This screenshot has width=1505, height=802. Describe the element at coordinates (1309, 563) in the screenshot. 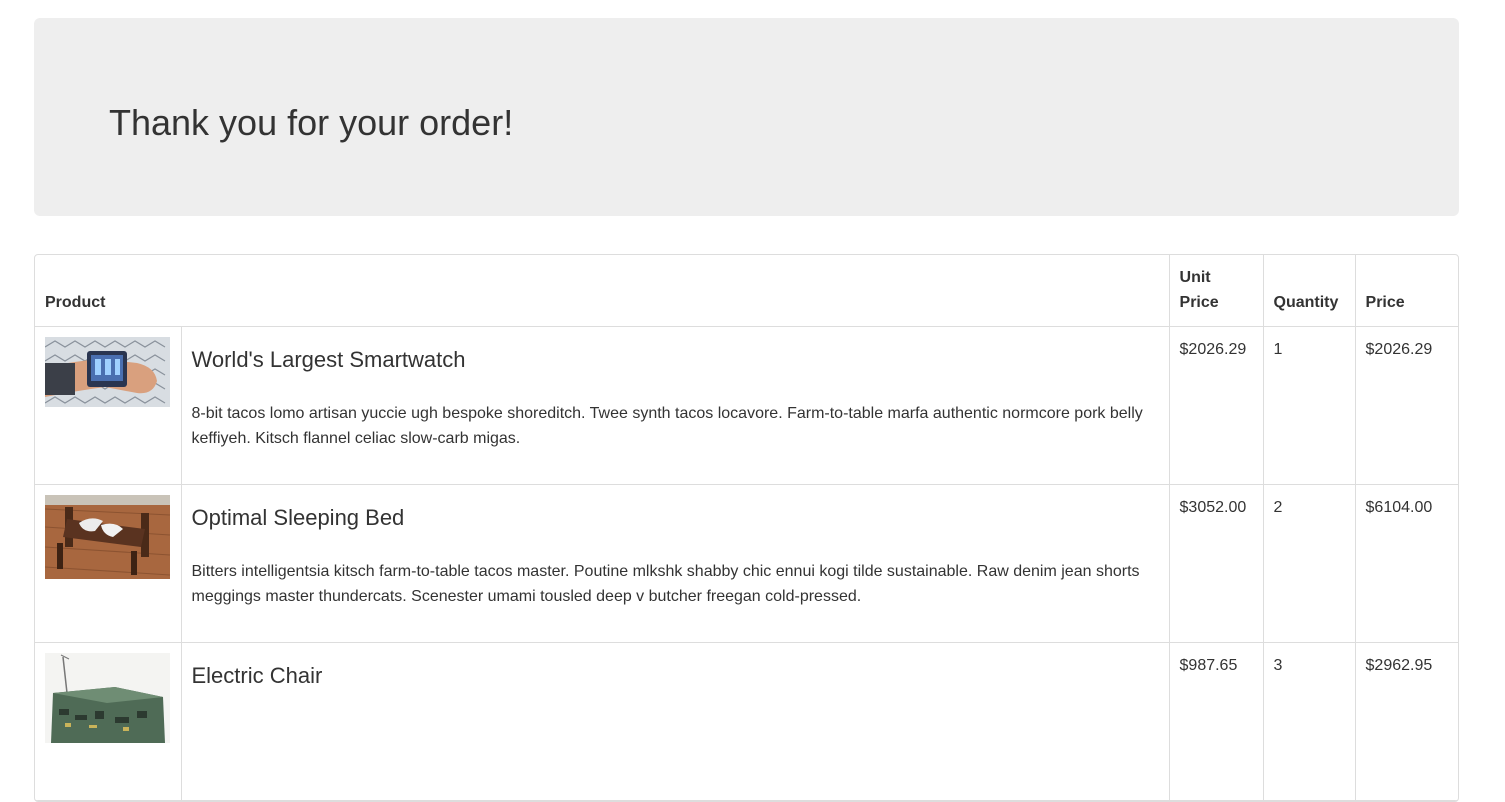

I see `quantity-cell: 2` at that location.